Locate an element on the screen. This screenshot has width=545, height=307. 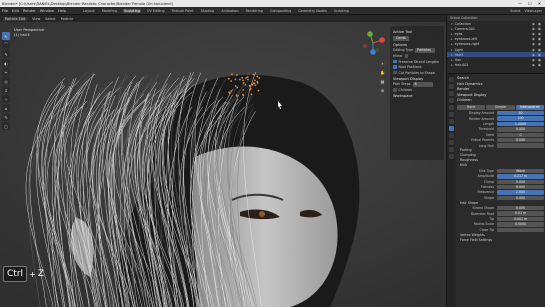
root-positions-checkbox is located at coordinates (395, 67).